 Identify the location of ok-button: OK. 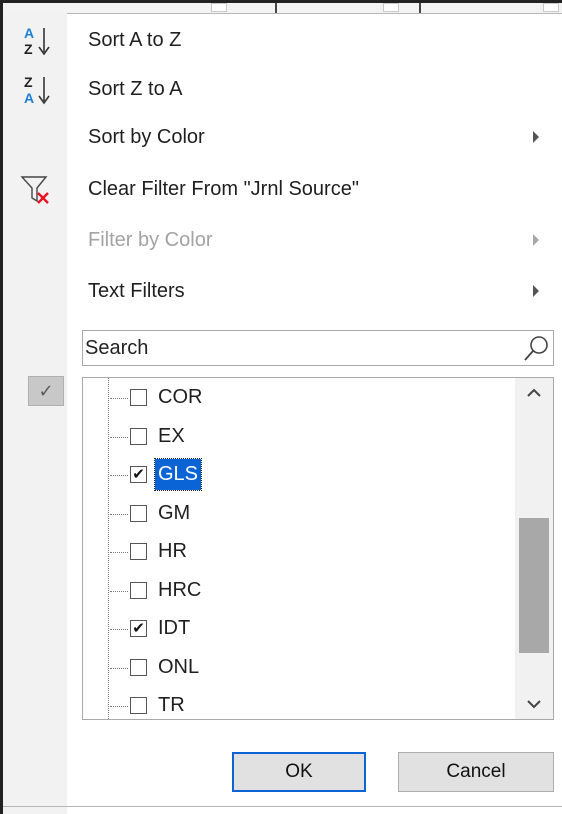
(299, 772).